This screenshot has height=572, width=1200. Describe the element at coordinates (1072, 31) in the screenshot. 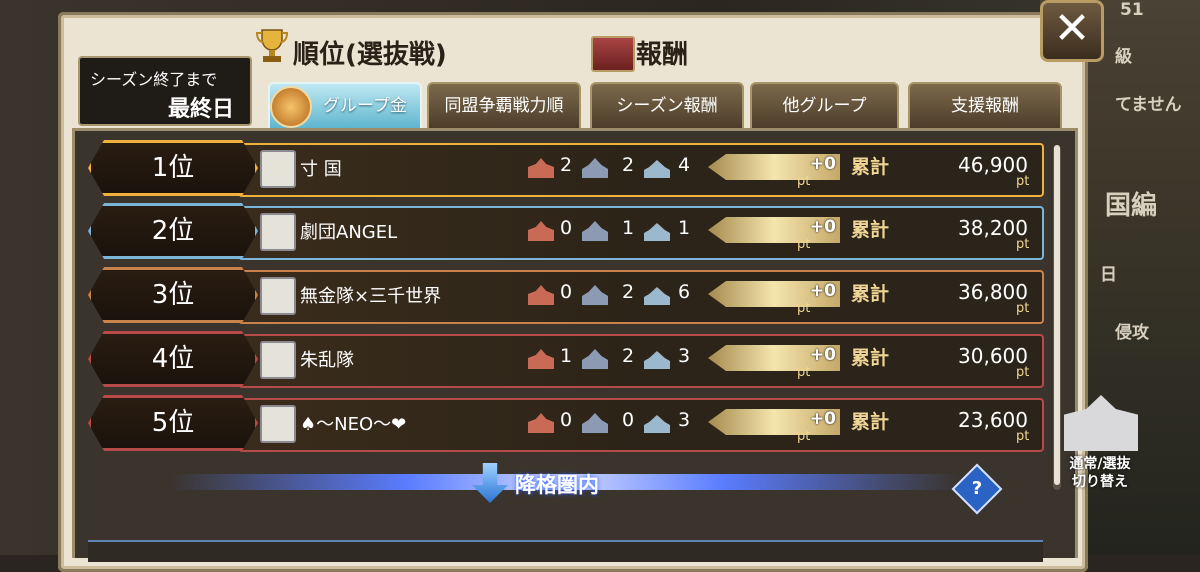

I see `close-button: ✕` at that location.